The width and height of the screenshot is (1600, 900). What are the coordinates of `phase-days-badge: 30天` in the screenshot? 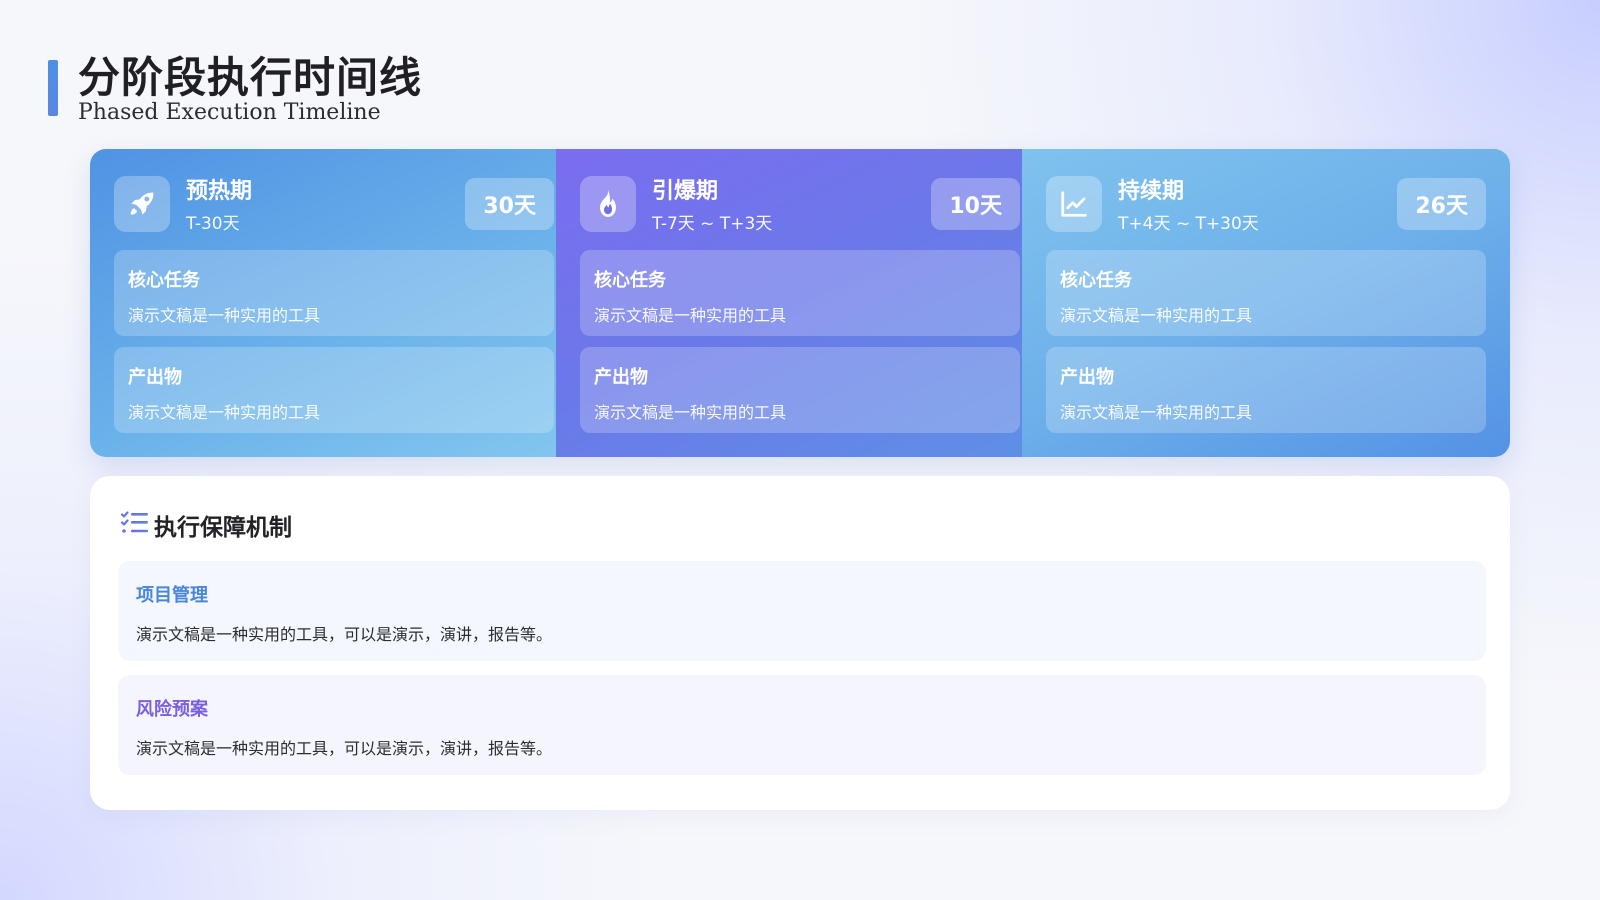 It's located at (509, 204).